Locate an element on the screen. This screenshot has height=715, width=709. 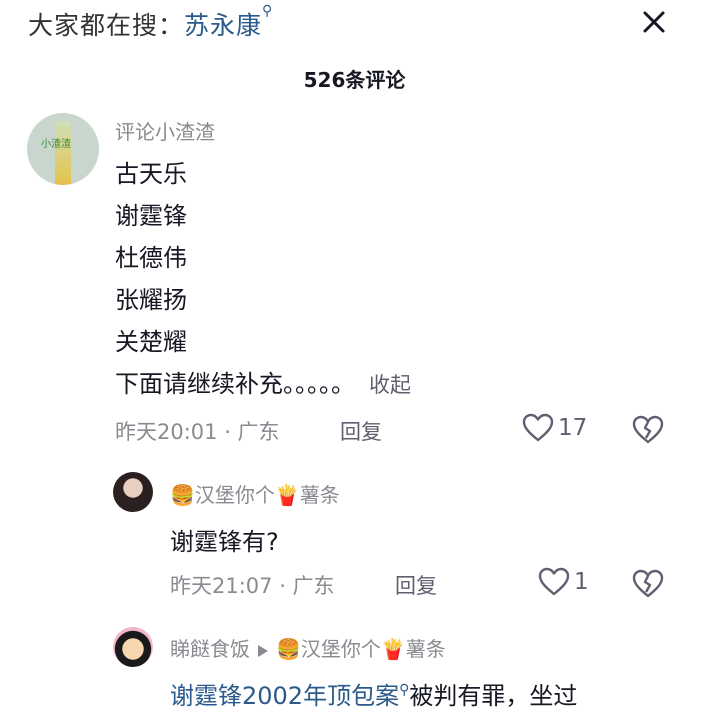
comment-last-line: 下面请继续补充。。。。。 收起 is located at coordinates (263, 384).